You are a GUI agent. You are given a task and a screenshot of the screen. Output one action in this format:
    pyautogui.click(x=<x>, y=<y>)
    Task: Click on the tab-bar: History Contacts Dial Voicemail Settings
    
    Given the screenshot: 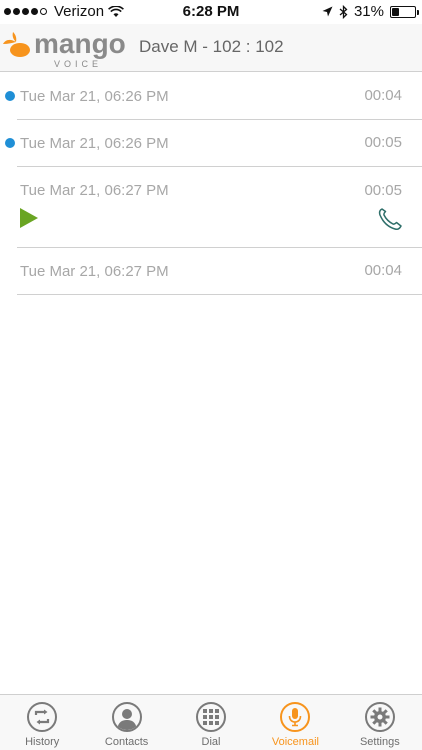 What is the action you would take?
    pyautogui.click(x=211, y=722)
    